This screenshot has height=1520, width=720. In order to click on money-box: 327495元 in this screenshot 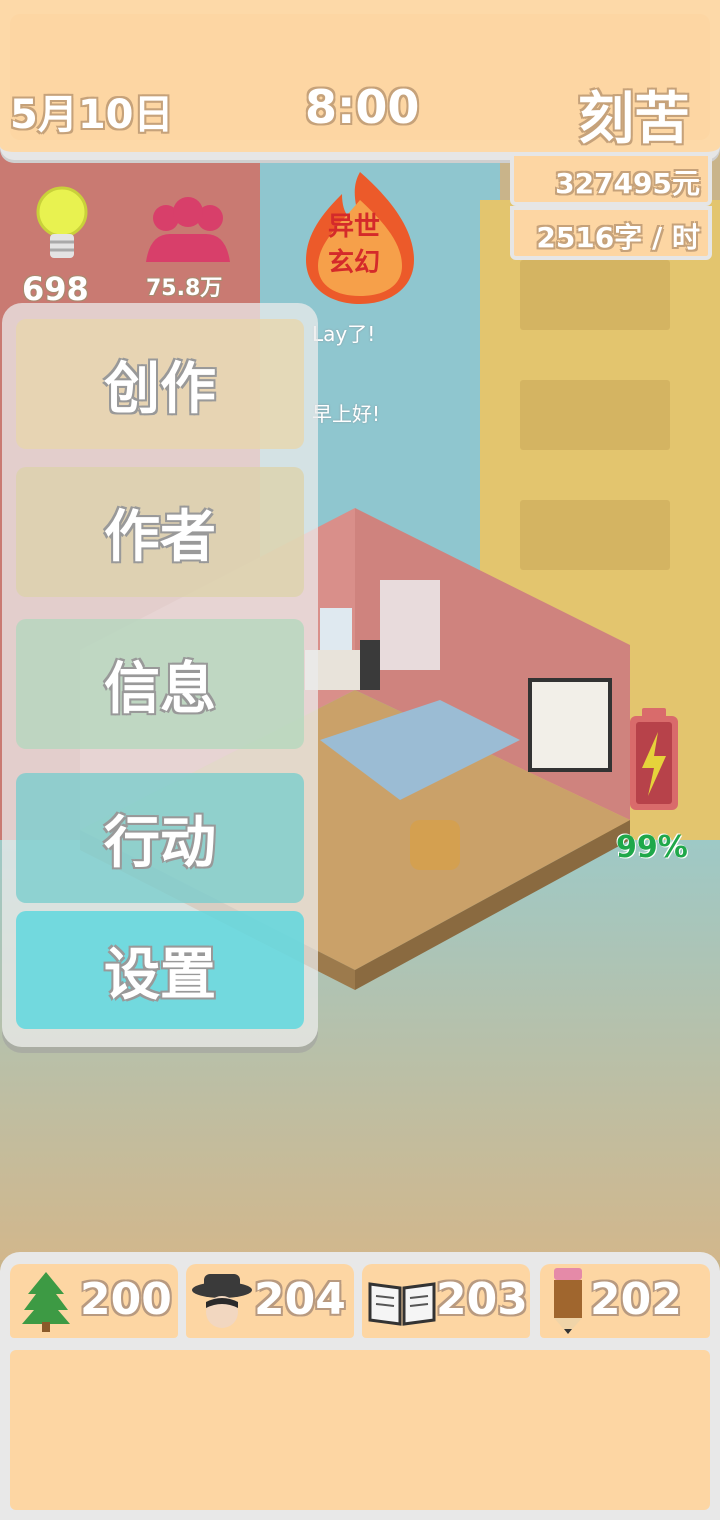, I will do `click(611, 179)`.